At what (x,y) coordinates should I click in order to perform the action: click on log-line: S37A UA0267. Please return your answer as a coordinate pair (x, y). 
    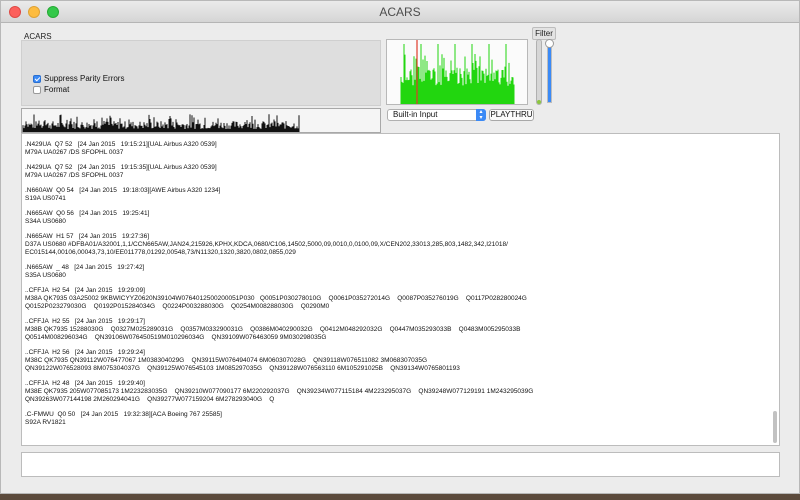
    Looking at the image, I should click on (397, 133).